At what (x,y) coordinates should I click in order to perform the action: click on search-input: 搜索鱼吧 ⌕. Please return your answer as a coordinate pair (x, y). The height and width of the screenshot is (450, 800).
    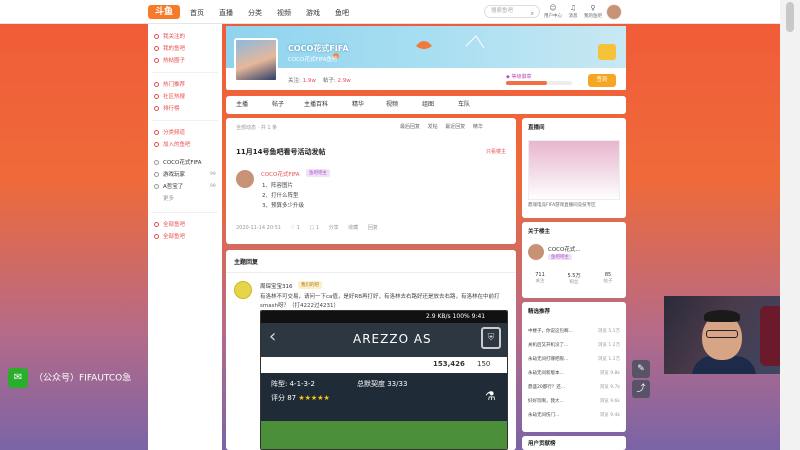
    Looking at the image, I should click on (512, 11).